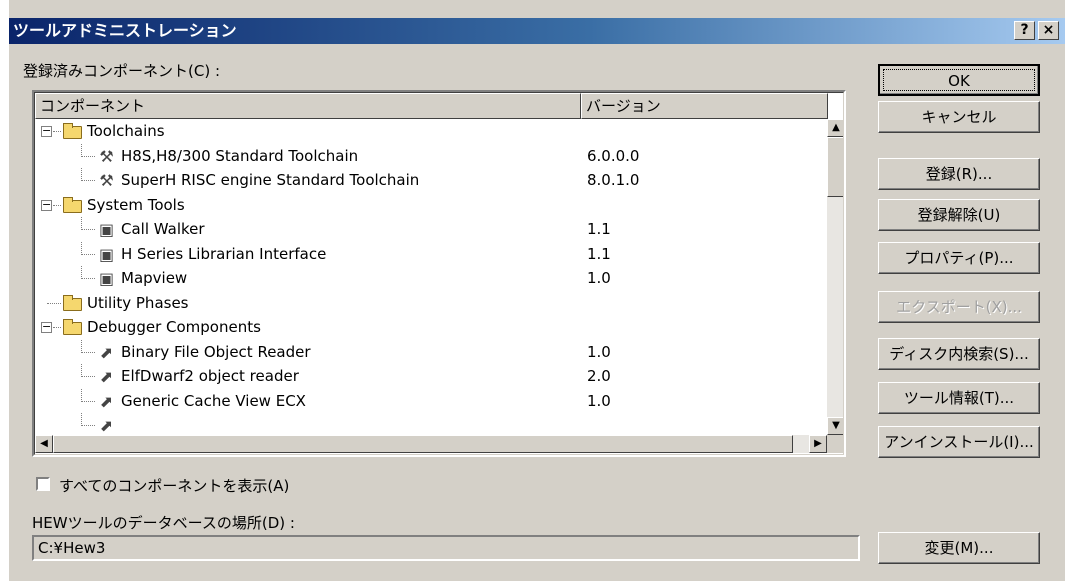  I want to click on ok-button: OK, so click(959, 80).